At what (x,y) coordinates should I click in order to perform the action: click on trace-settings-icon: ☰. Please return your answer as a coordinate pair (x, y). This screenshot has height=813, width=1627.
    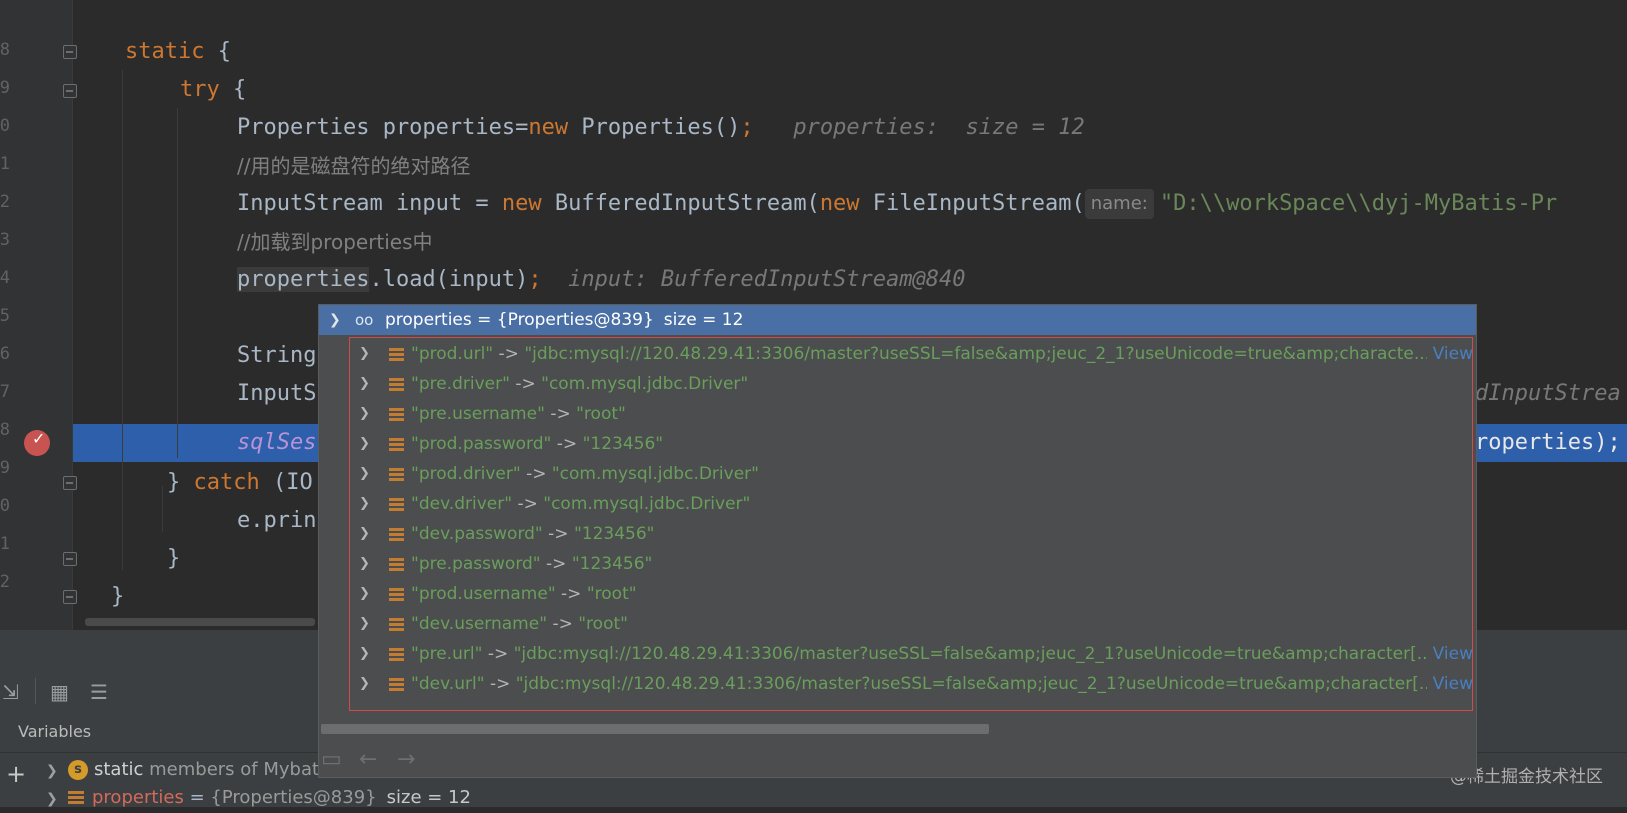
    Looking at the image, I should click on (99, 692).